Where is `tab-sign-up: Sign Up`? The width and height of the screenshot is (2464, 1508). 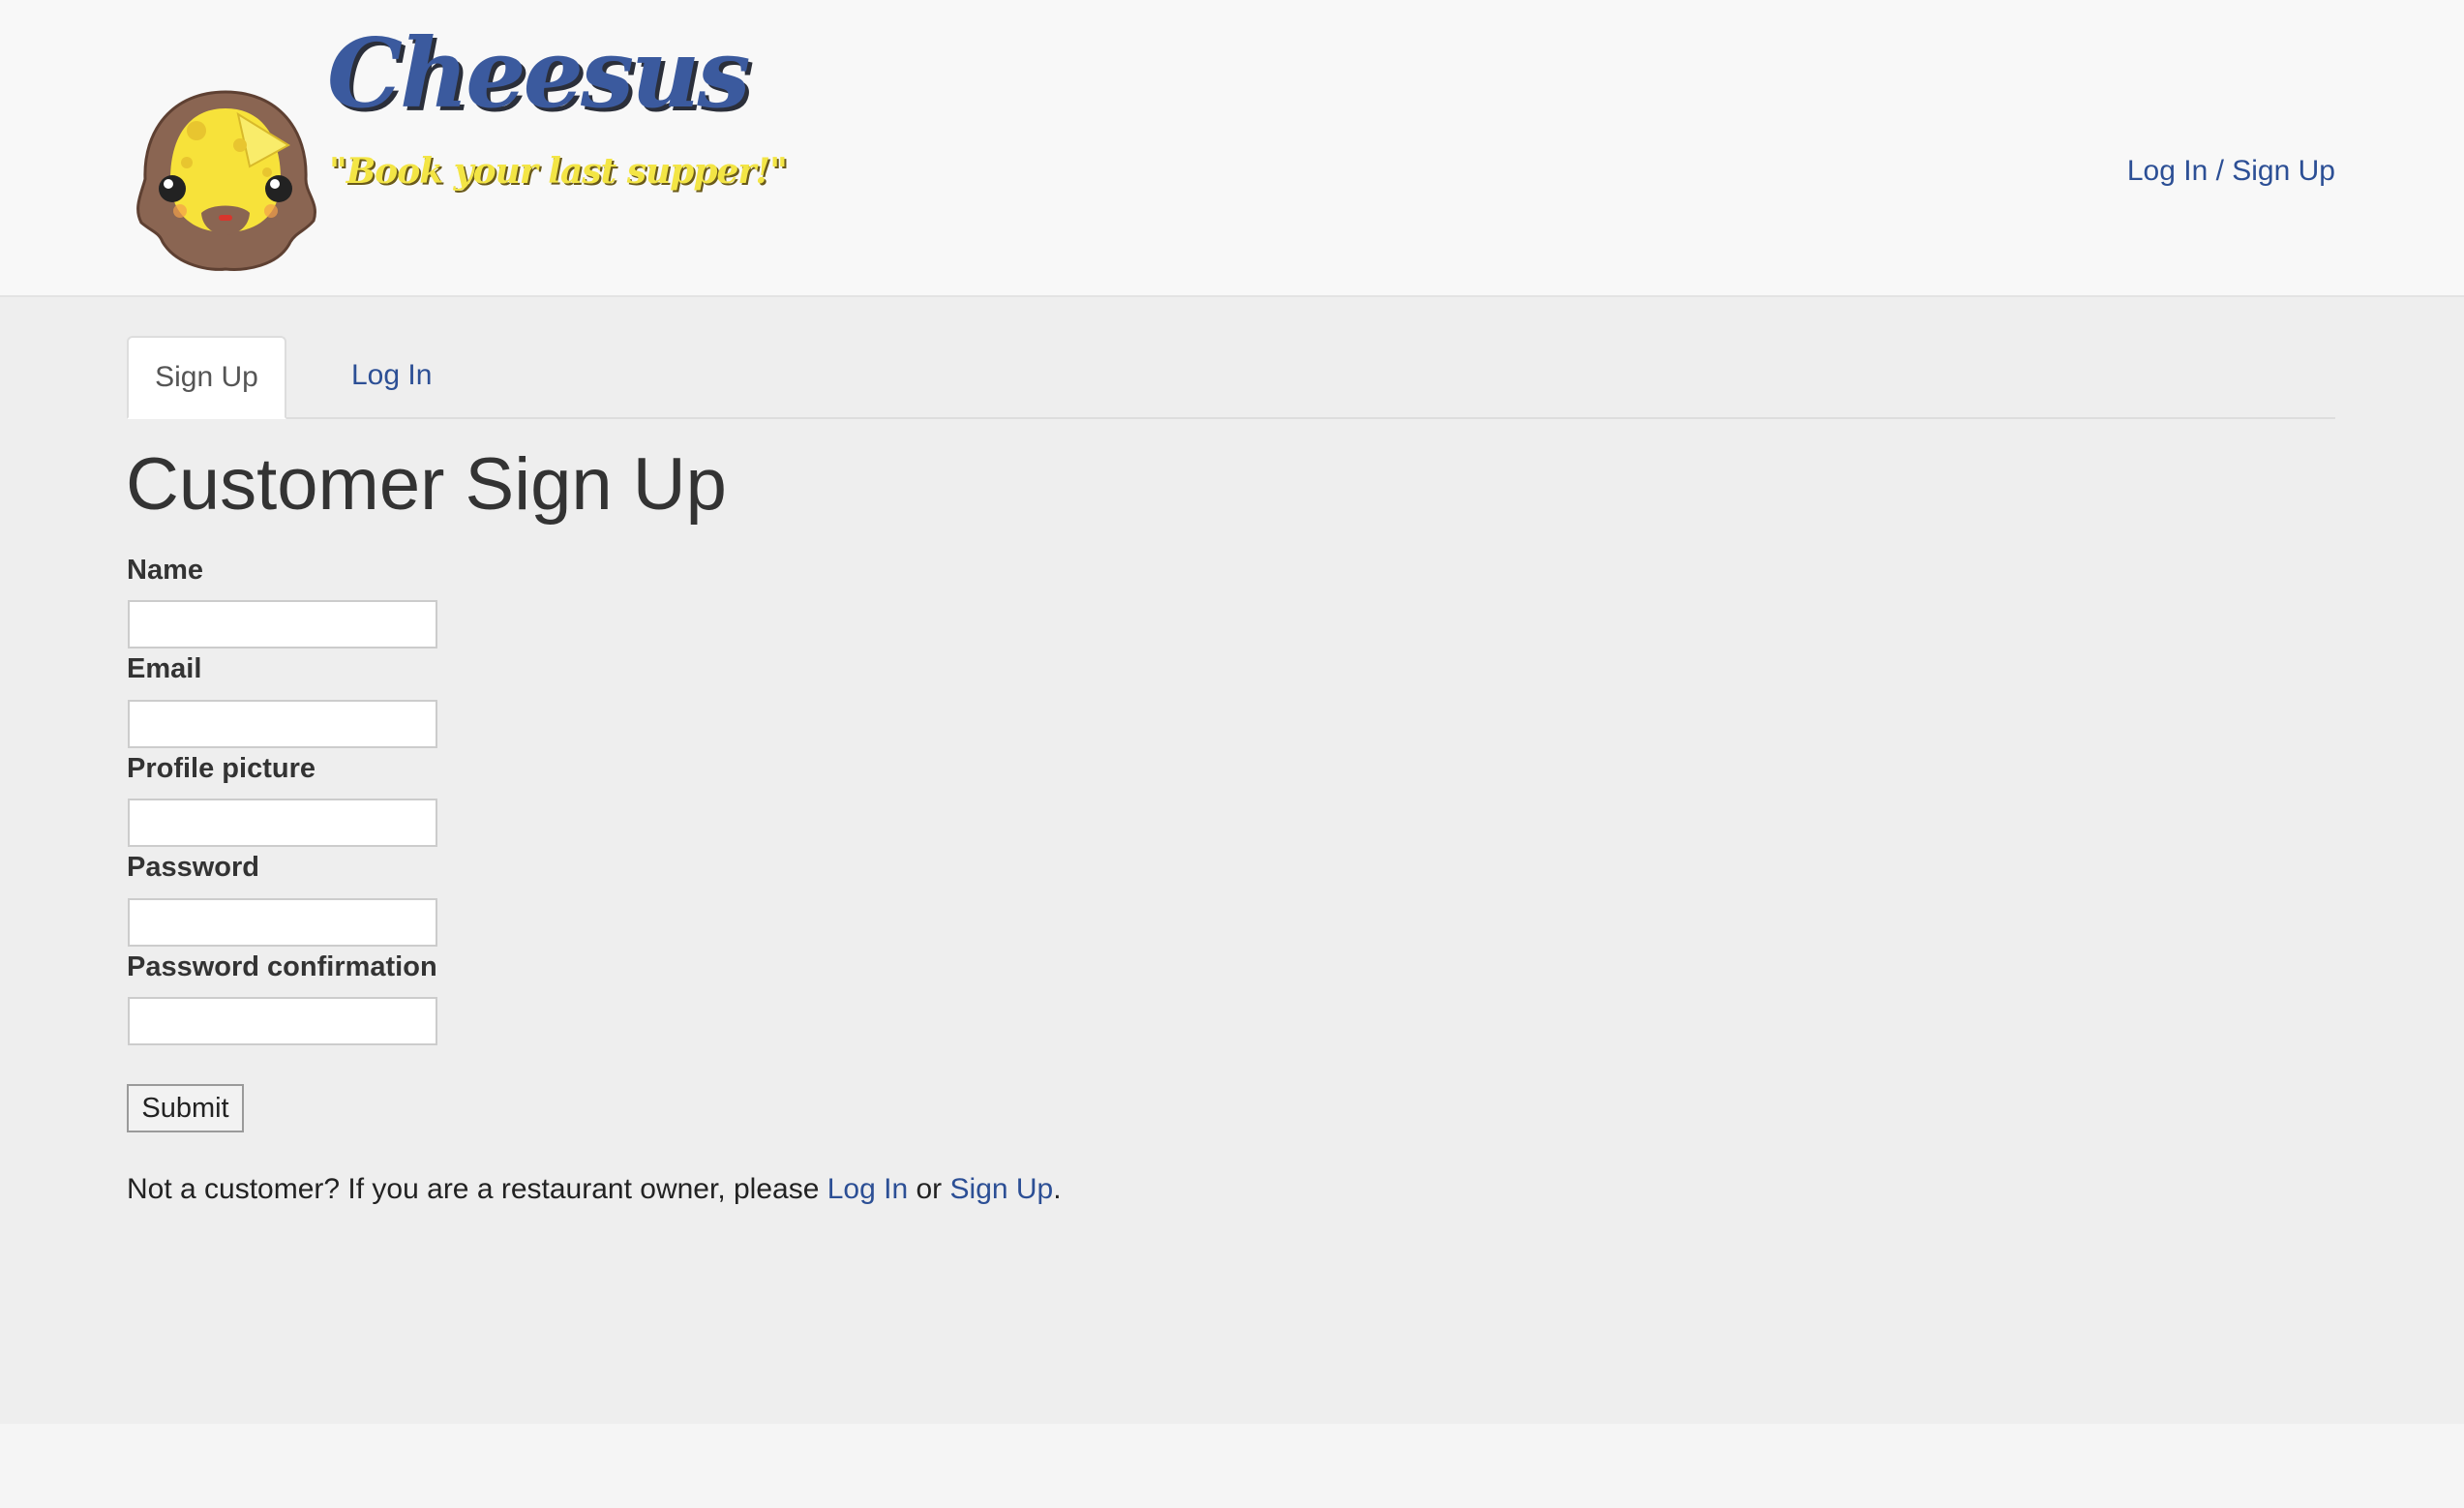
tab-sign-up: Sign Up is located at coordinates (206, 377).